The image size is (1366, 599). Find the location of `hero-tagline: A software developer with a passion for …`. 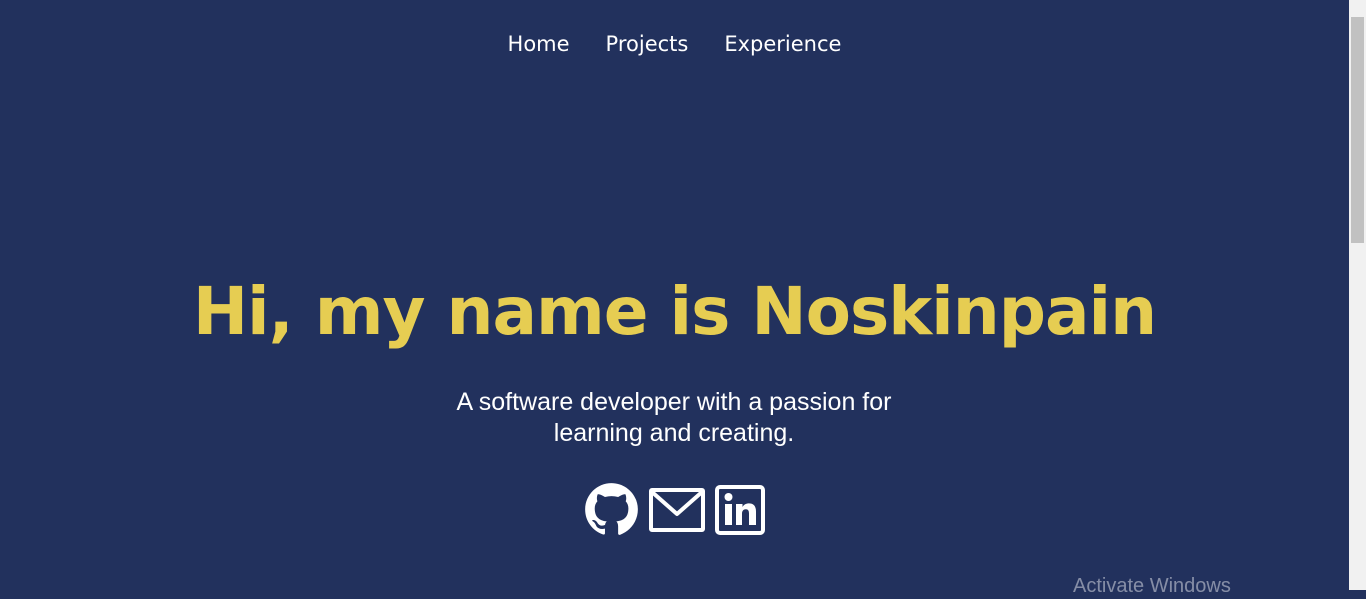

hero-tagline: A software developer with a passion for … is located at coordinates (674, 417).